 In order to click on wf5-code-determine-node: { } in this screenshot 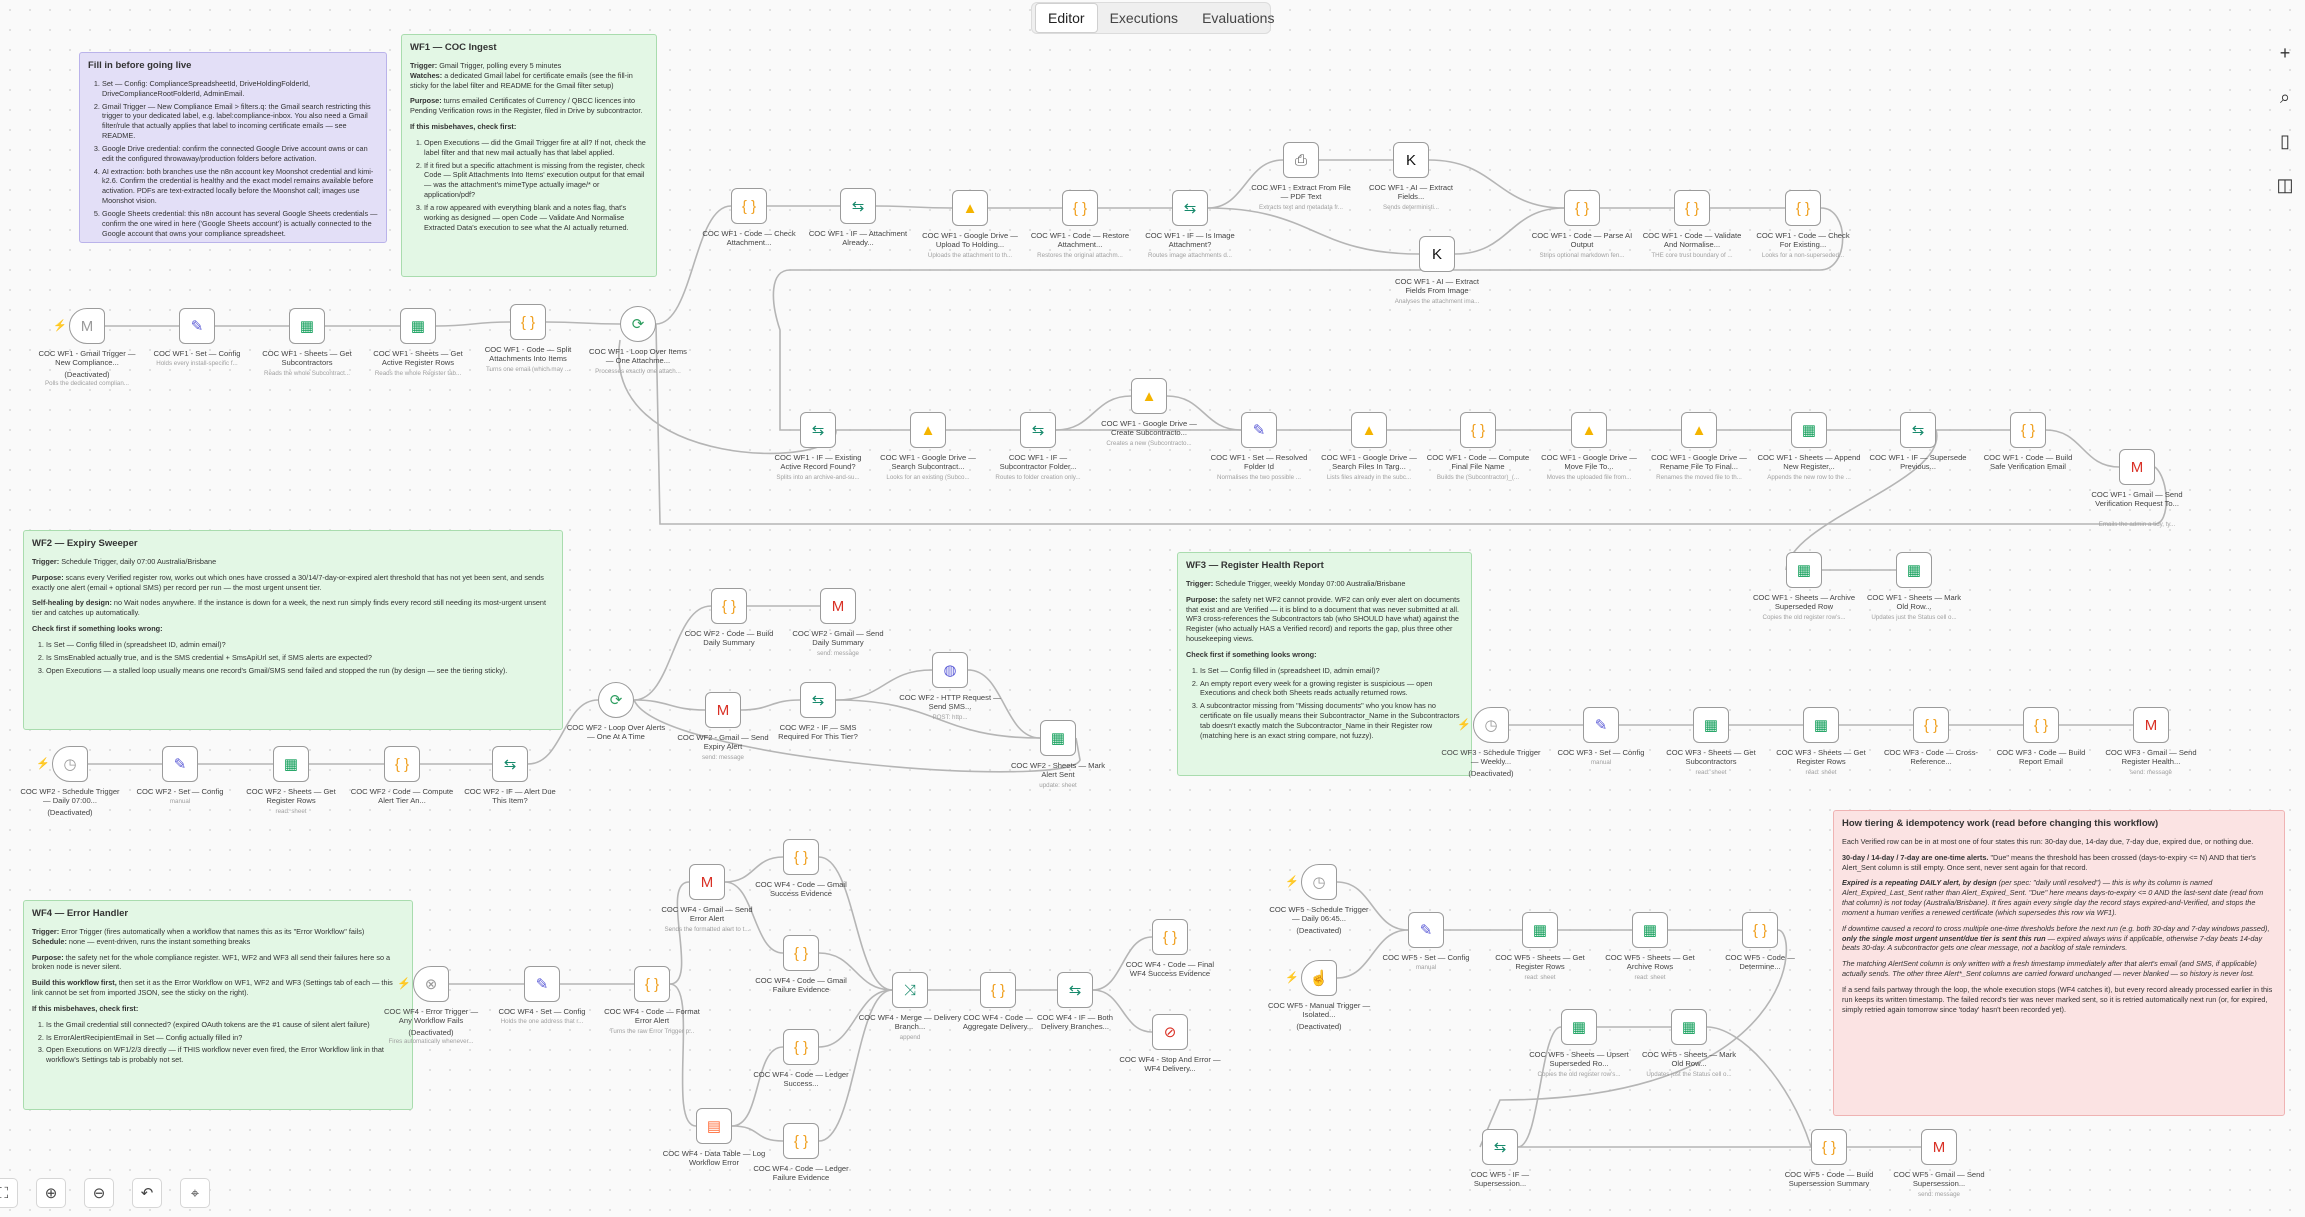, I will do `click(1760, 930)`.